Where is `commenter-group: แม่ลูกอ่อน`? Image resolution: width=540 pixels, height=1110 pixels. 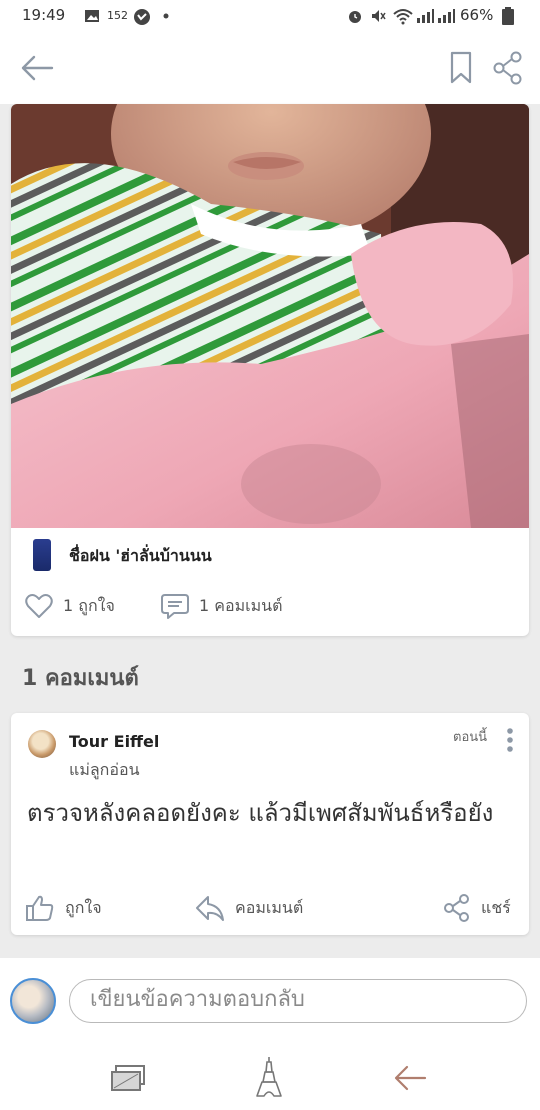
commenter-group: แม่ลูกอ่อน is located at coordinates (104, 770).